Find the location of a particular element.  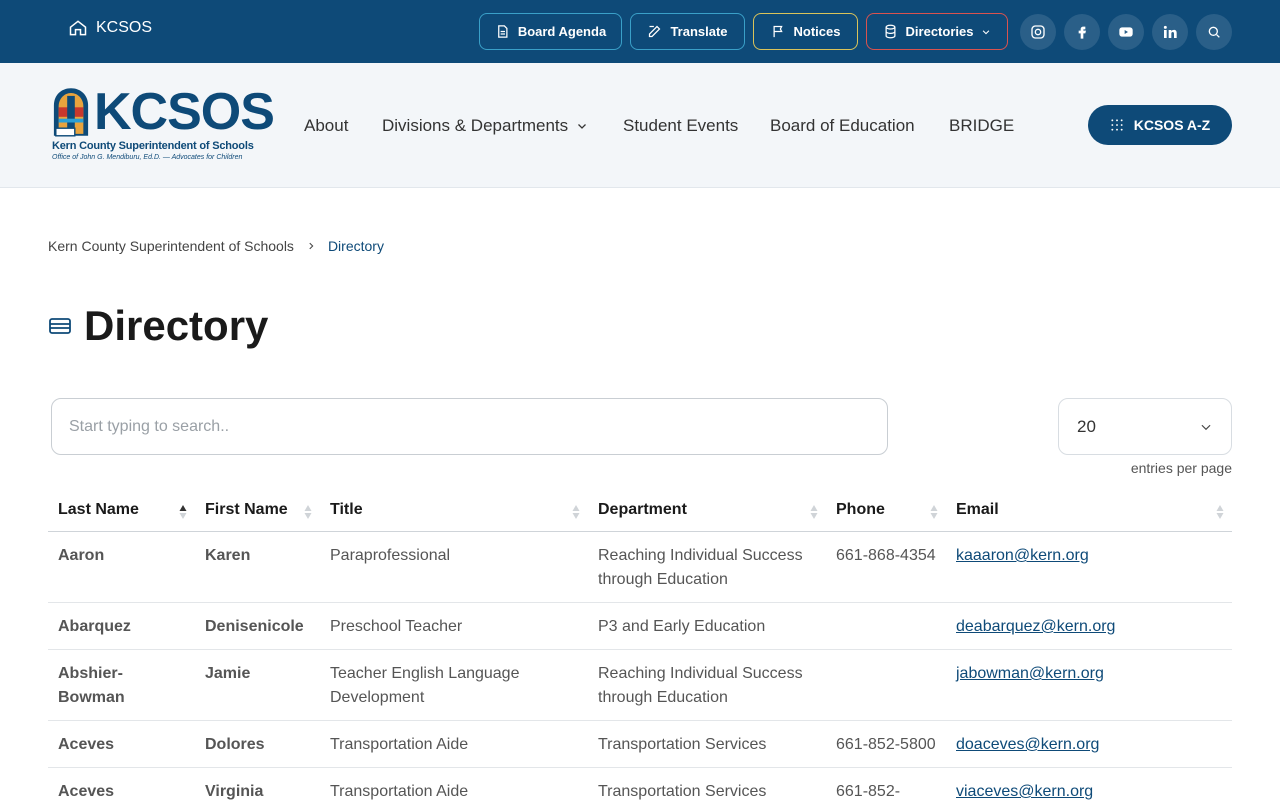

nav-bridge: BRIDGE is located at coordinates (981, 126).